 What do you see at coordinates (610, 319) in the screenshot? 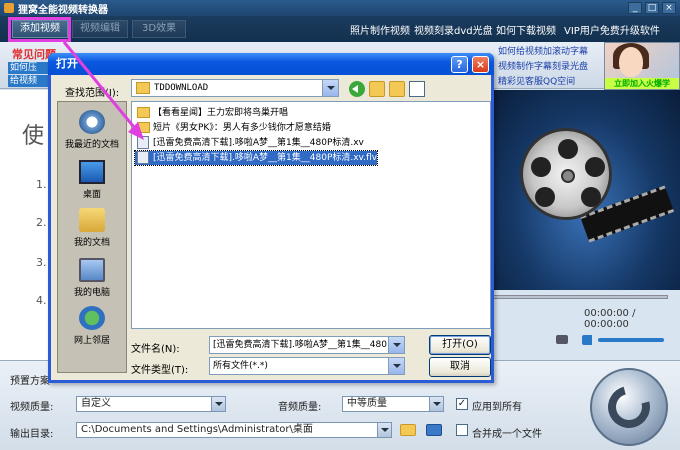
I see `time-display: 00:00:00 / 00:00:00` at bounding box center [610, 319].